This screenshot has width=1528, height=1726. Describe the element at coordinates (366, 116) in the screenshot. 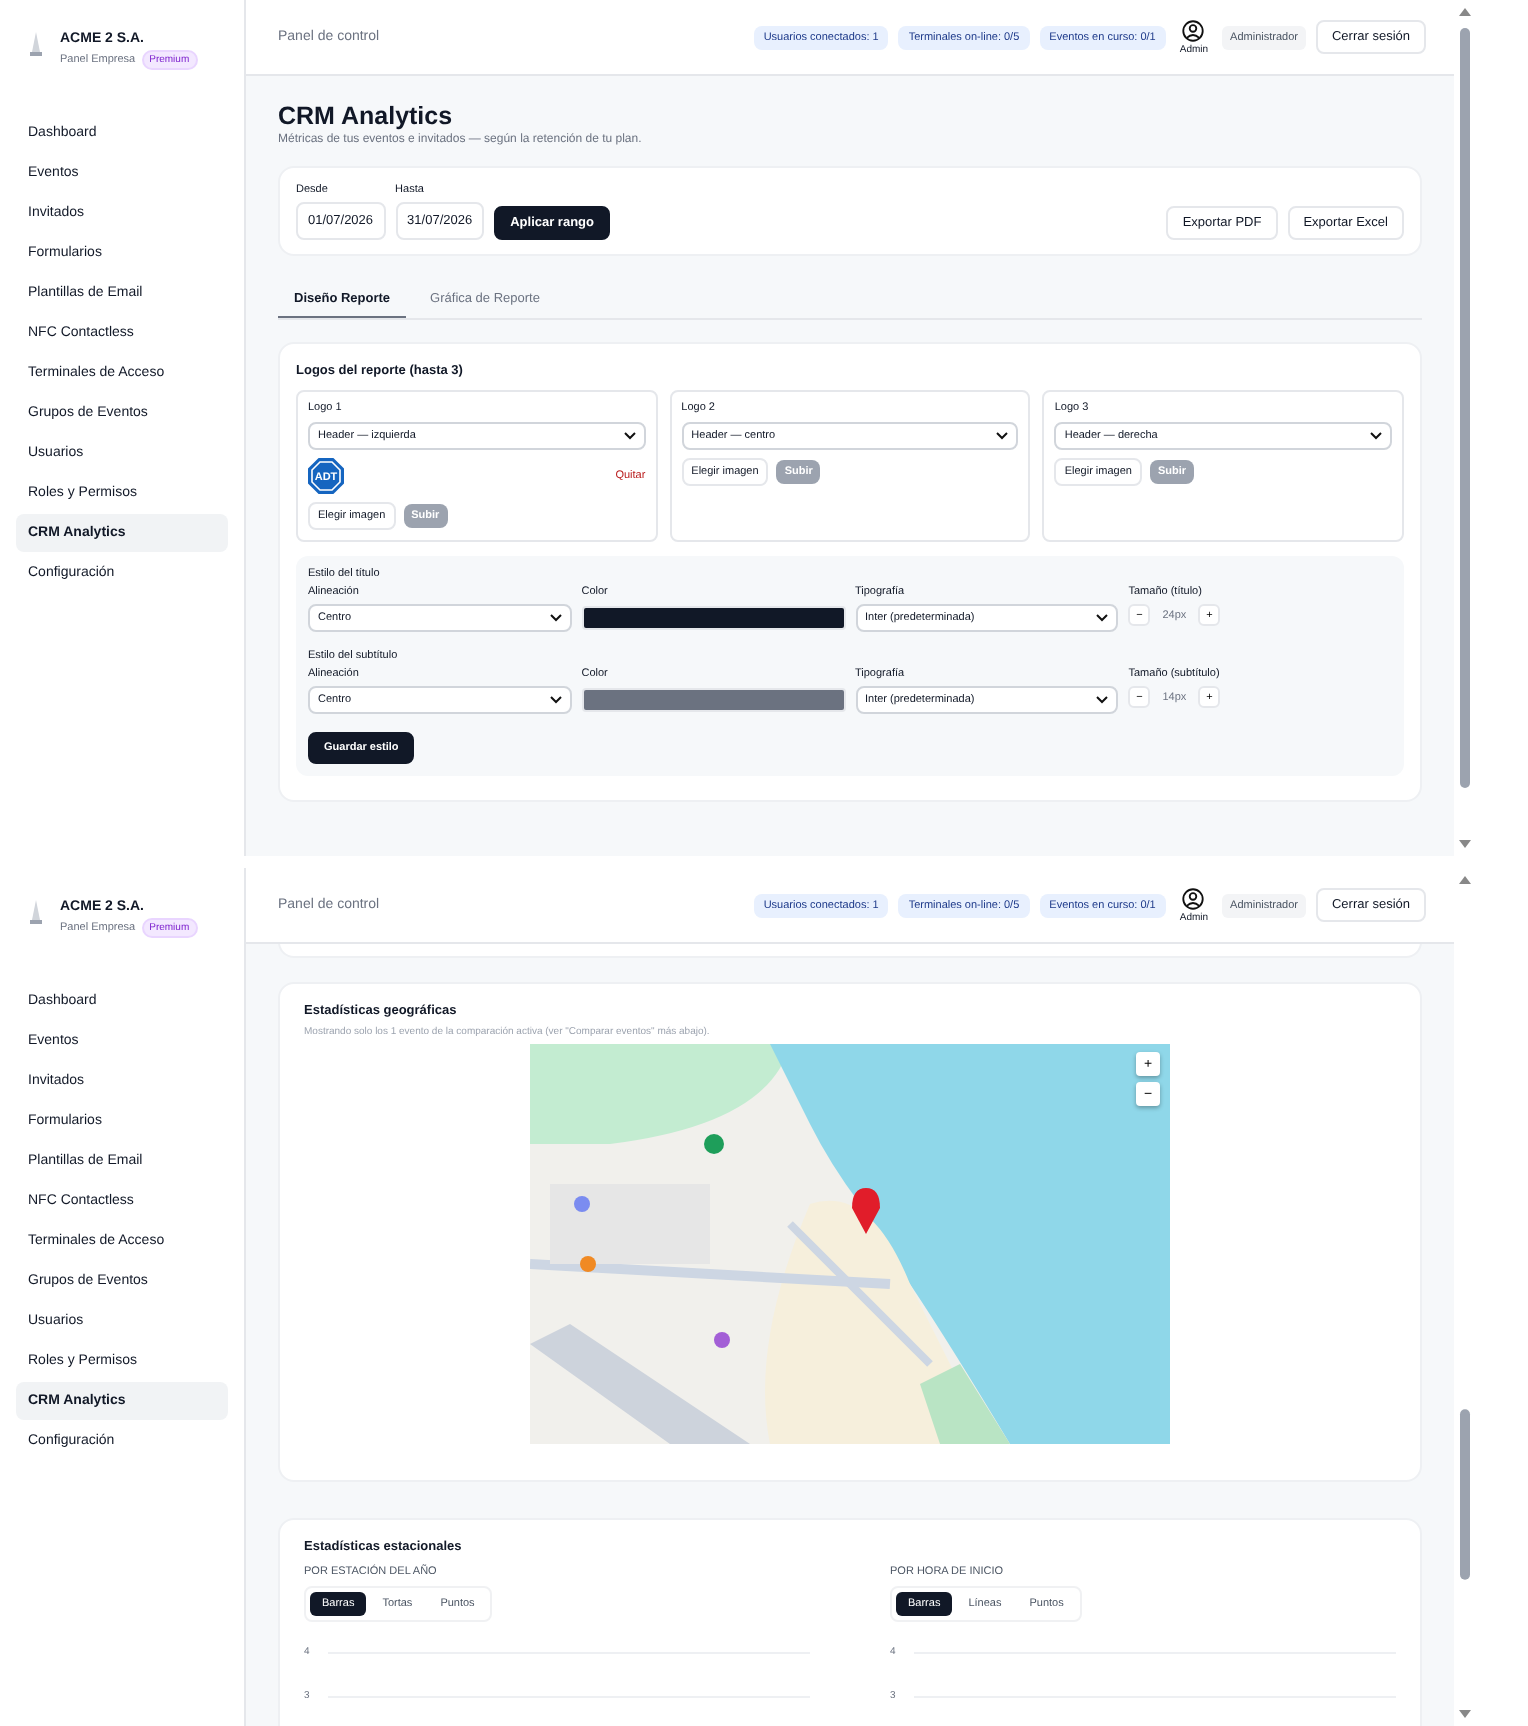

I see `page-title: CRM Analytics` at that location.